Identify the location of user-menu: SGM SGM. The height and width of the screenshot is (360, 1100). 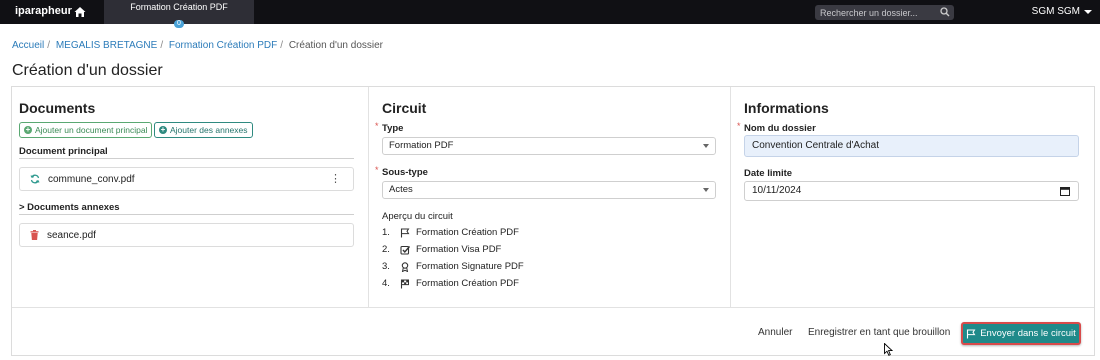
(1062, 11).